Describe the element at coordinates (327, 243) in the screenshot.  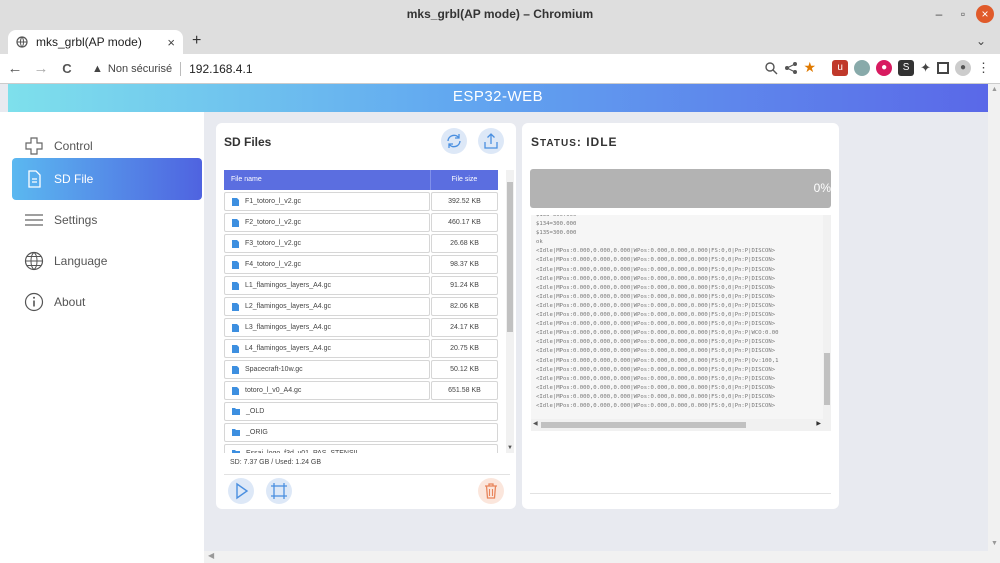
I see `file-name-cell: F3_totoro_l_v2.gc` at that location.